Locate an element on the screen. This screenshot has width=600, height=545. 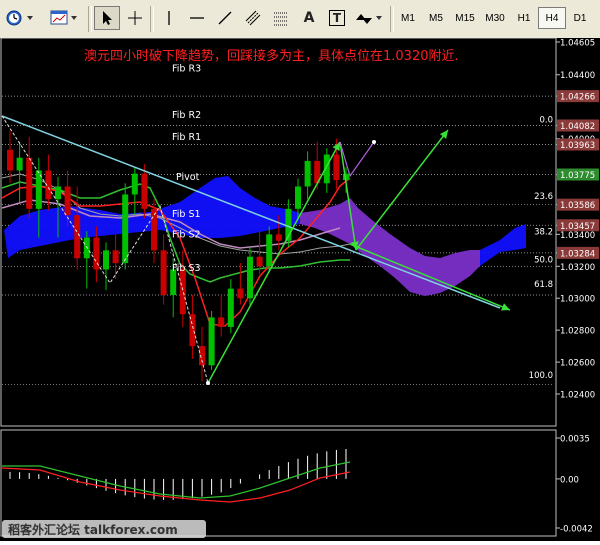
price-axis-label: 1.04605 is located at coordinates (577, 44).